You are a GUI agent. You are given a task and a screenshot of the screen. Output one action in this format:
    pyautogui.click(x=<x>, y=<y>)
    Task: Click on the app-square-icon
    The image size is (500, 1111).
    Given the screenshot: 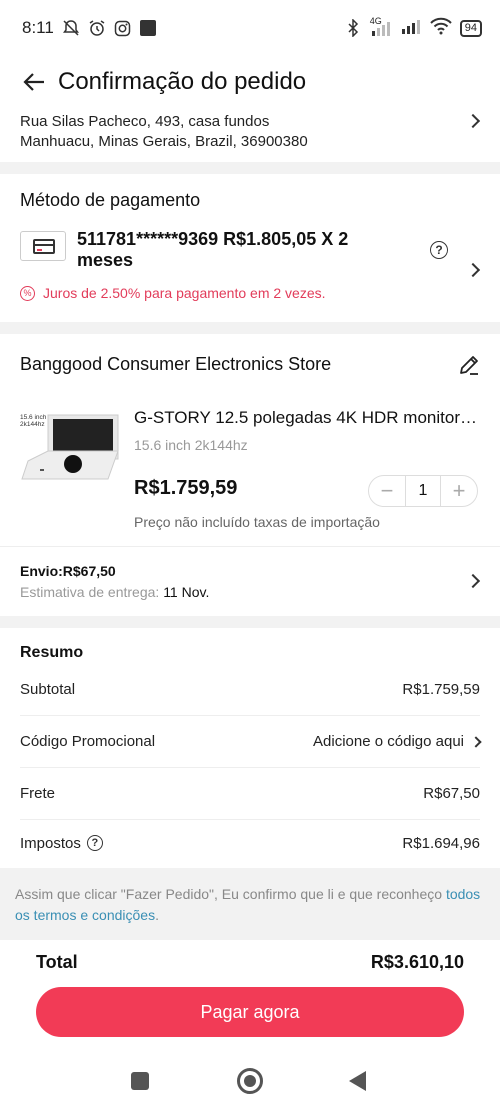 What is the action you would take?
    pyautogui.click(x=147, y=28)
    